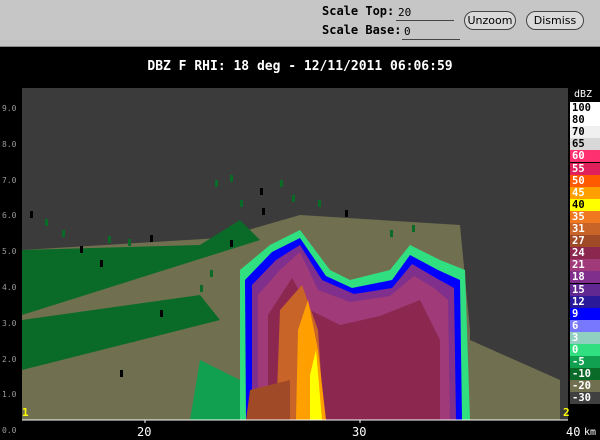 This screenshot has height=440, width=600. I want to click on scale-unit-label: dBZ, so click(583, 94).